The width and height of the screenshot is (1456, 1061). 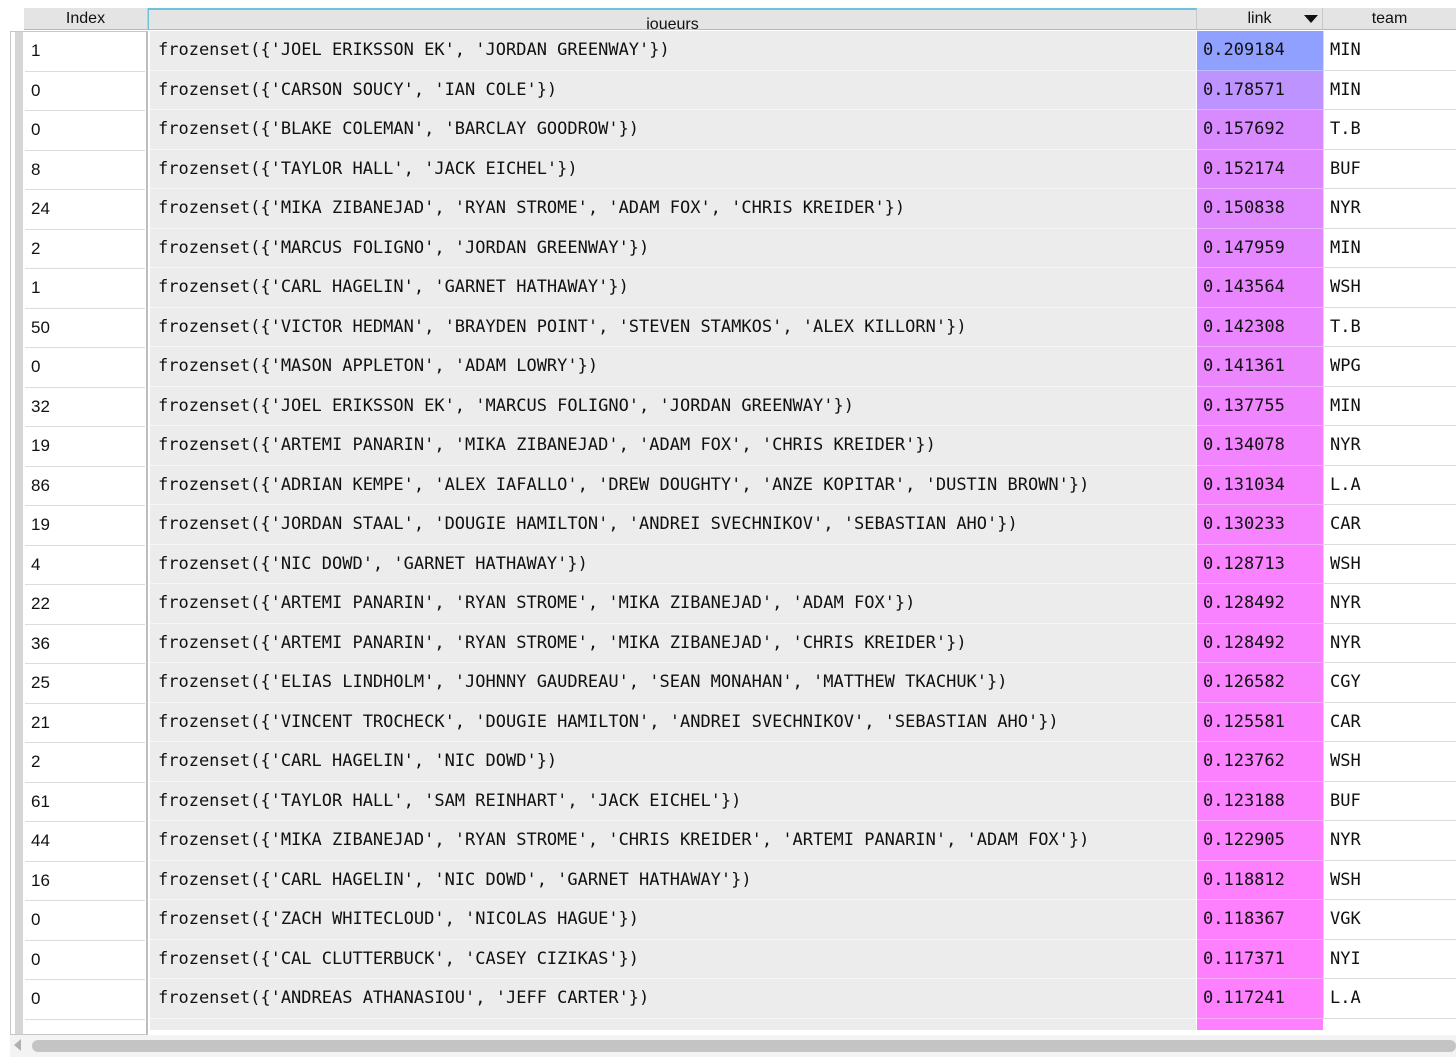 What do you see at coordinates (85, 881) in the screenshot?
I see `index-cell: 16` at bounding box center [85, 881].